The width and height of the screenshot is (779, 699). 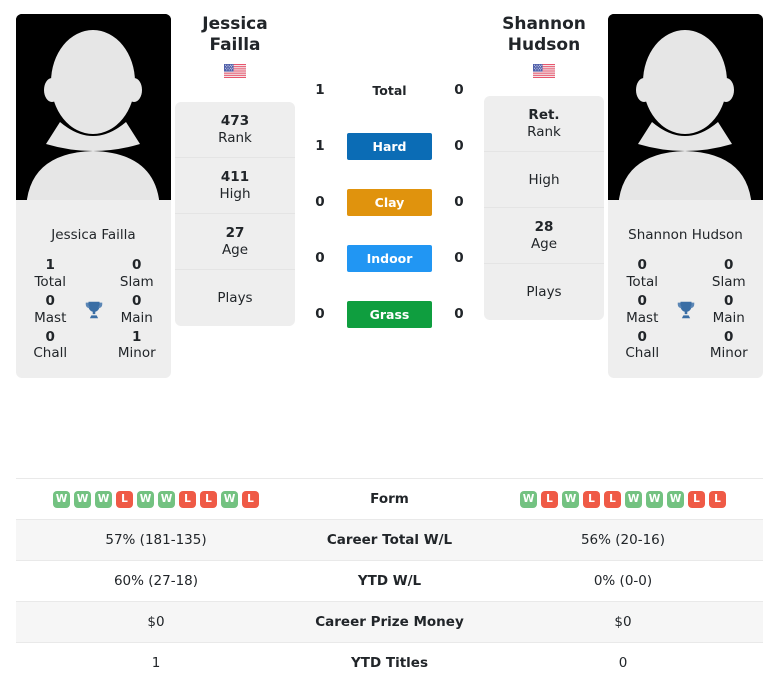 I want to click on award-cell: 0 Slam, so click(x=729, y=274).